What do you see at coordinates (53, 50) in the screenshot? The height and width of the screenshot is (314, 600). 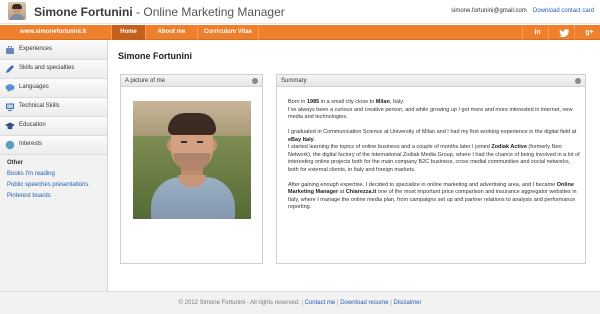 I see `sidebar-item-experiences: Experiences` at bounding box center [53, 50].